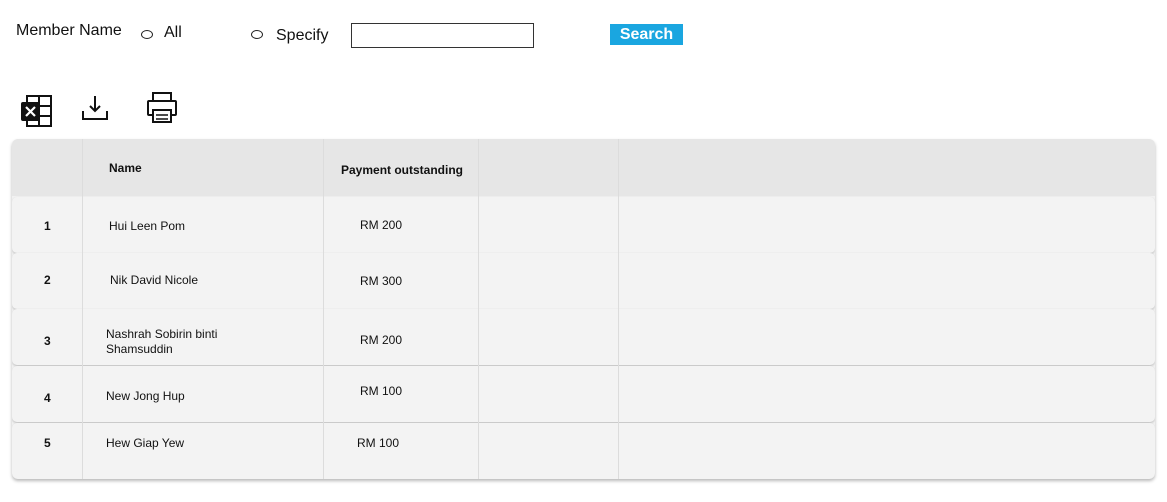  What do you see at coordinates (47, 443) in the screenshot?
I see `row-number: 5` at bounding box center [47, 443].